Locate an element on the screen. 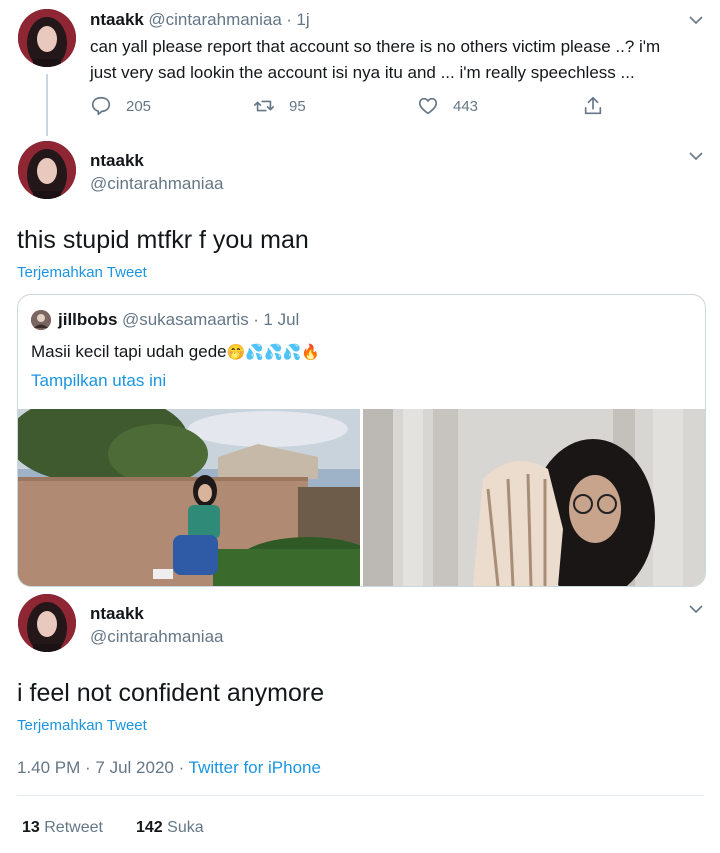 The image size is (720, 853). retweet-button: 95 is located at coordinates (279, 106).